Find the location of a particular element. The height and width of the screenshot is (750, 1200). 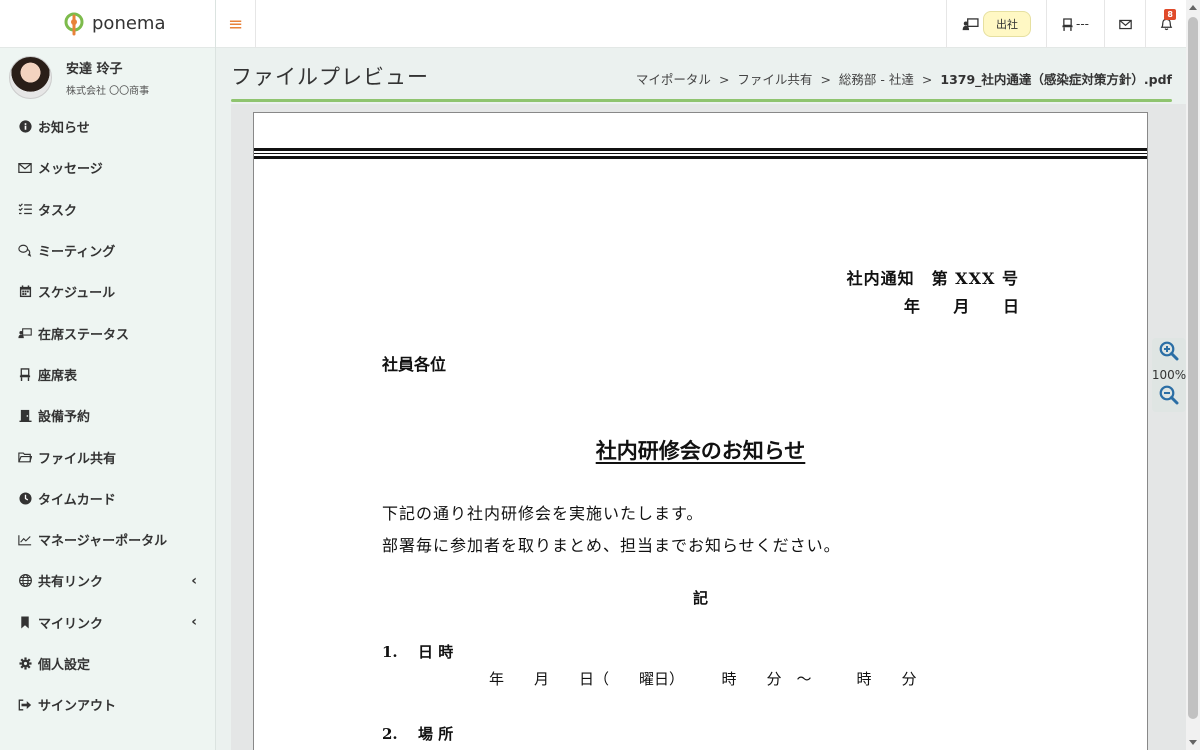

globe-icon is located at coordinates (25, 581).